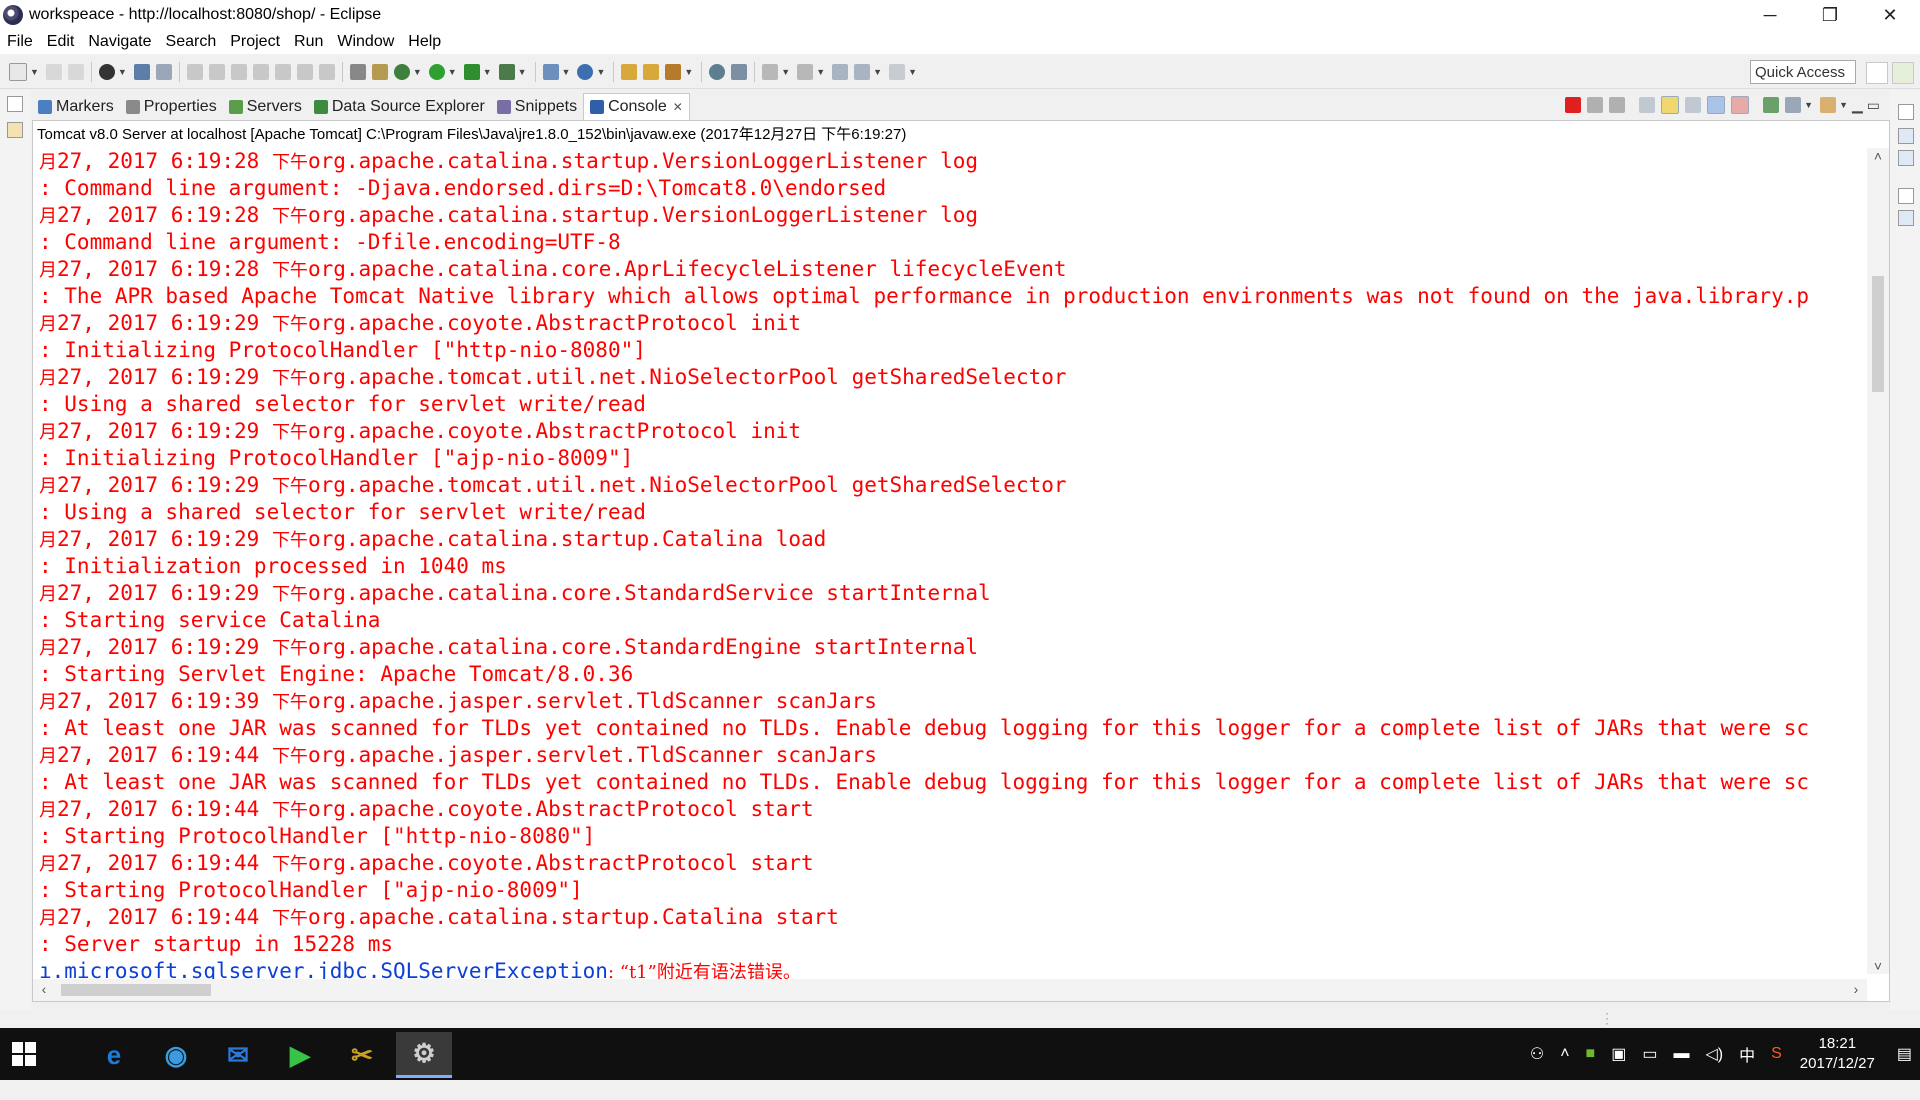 This screenshot has height=1100, width=1920. I want to click on suspend-icon, so click(216, 72).